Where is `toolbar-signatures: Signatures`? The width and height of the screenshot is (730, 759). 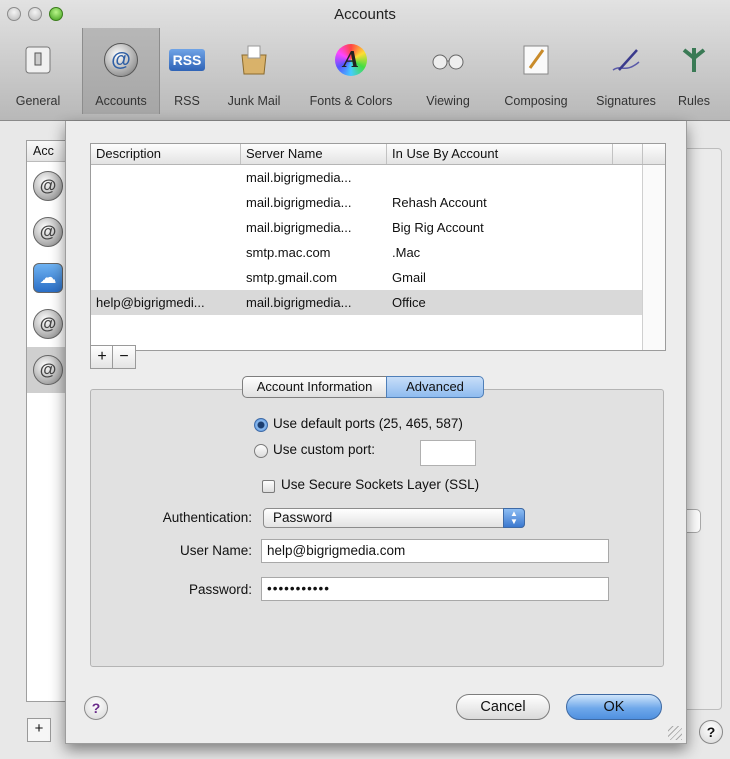
toolbar-signatures: Signatures is located at coordinates (626, 71).